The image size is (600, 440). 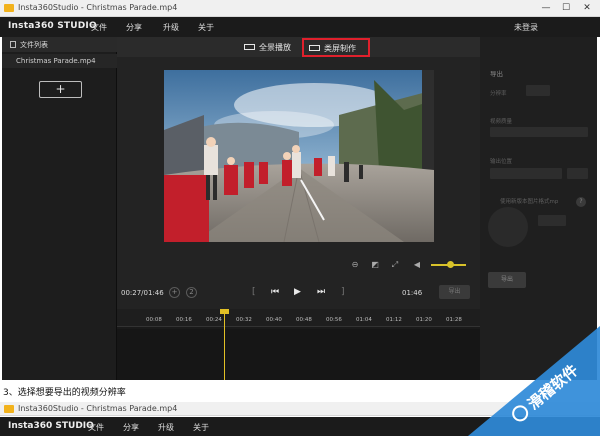 What do you see at coordinates (552, 220) in the screenshot?
I see `format-toggle` at bounding box center [552, 220].